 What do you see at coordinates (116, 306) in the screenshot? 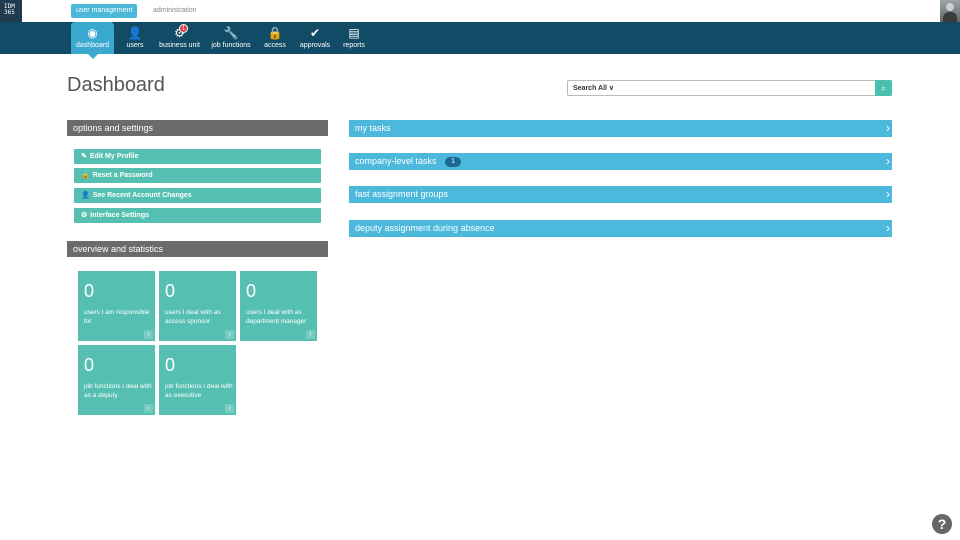
I see `stat-tile: 0 users I am responsible for ›` at bounding box center [116, 306].